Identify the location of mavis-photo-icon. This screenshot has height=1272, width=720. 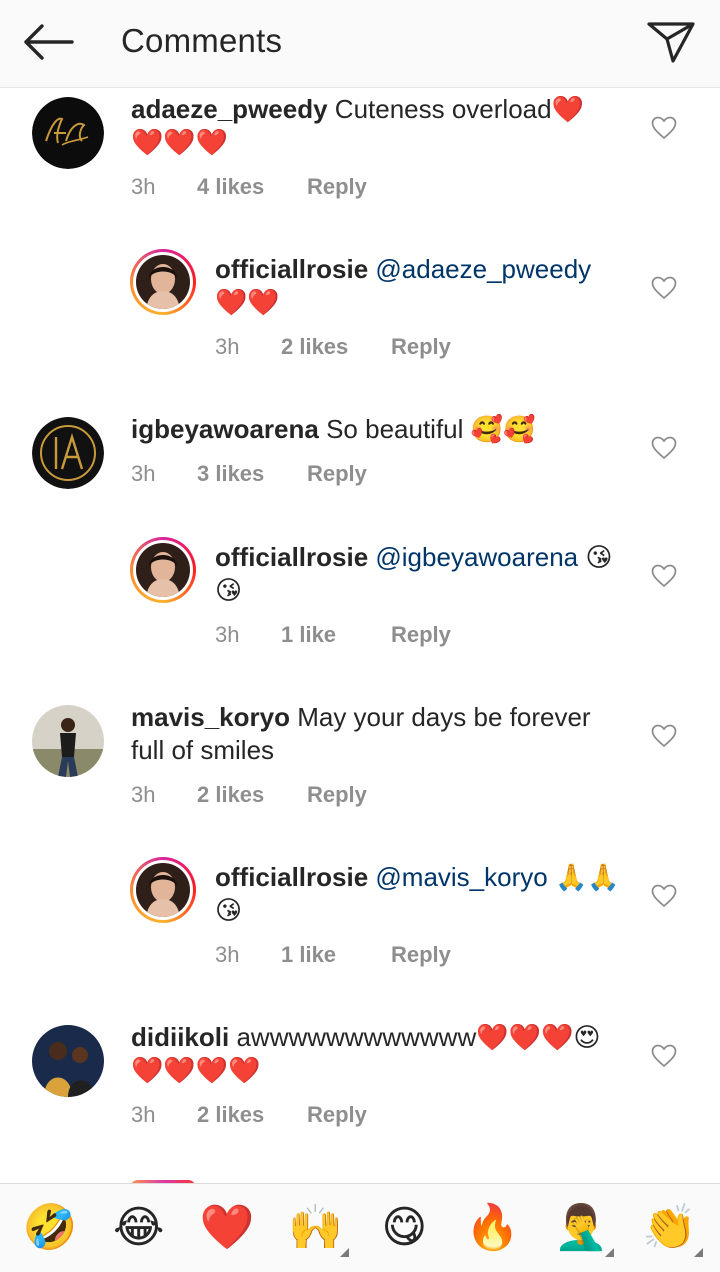
(68, 741).